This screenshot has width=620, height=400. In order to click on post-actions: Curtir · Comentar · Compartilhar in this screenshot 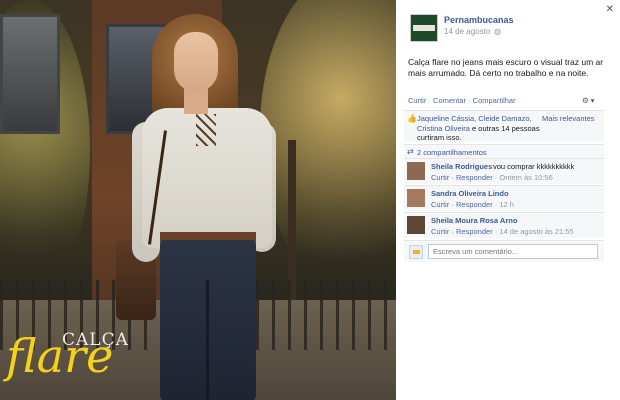, I will do `click(462, 100)`.